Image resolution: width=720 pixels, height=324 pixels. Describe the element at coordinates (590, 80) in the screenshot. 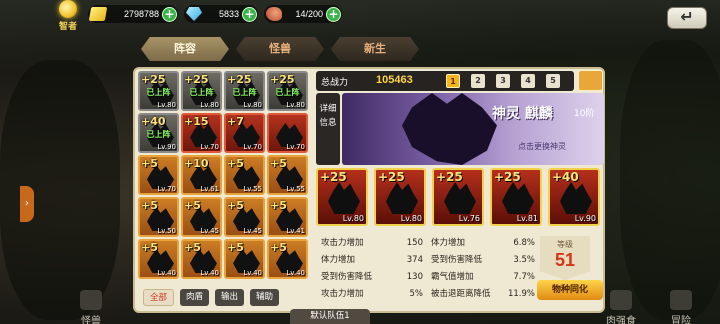

I see `team-switch-button` at that location.